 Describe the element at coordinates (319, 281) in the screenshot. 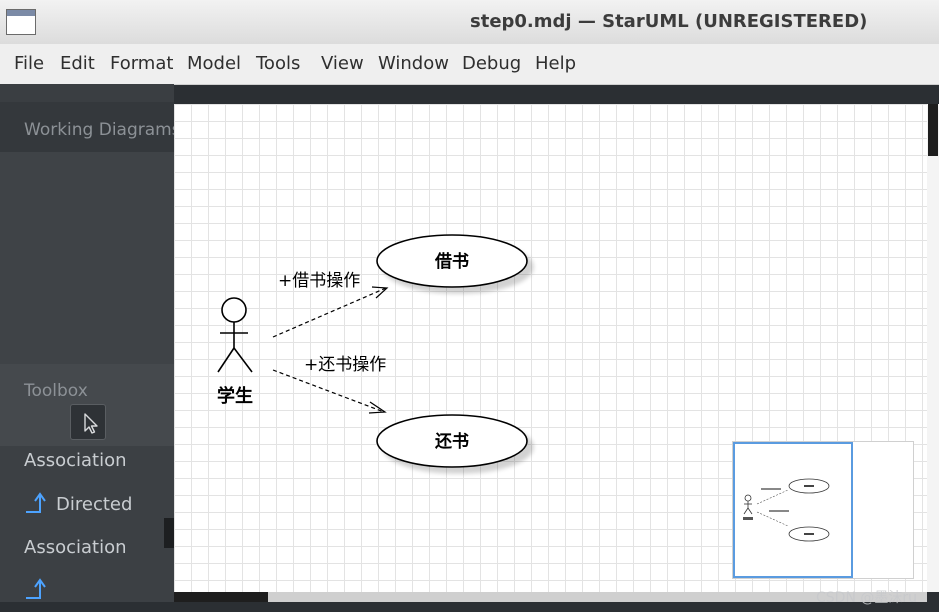

I see `association-label-borrow: +借书操作` at that location.